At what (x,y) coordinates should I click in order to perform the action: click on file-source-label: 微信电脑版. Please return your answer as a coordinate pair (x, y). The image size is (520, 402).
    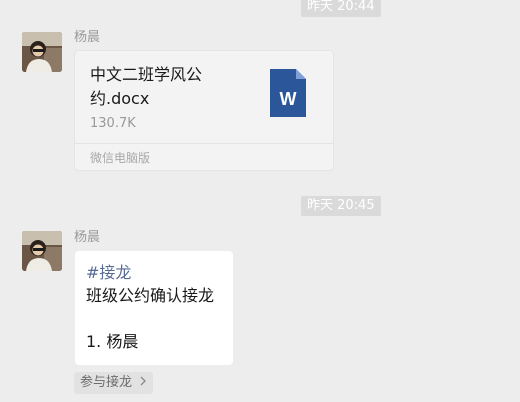
    Looking at the image, I should click on (120, 158).